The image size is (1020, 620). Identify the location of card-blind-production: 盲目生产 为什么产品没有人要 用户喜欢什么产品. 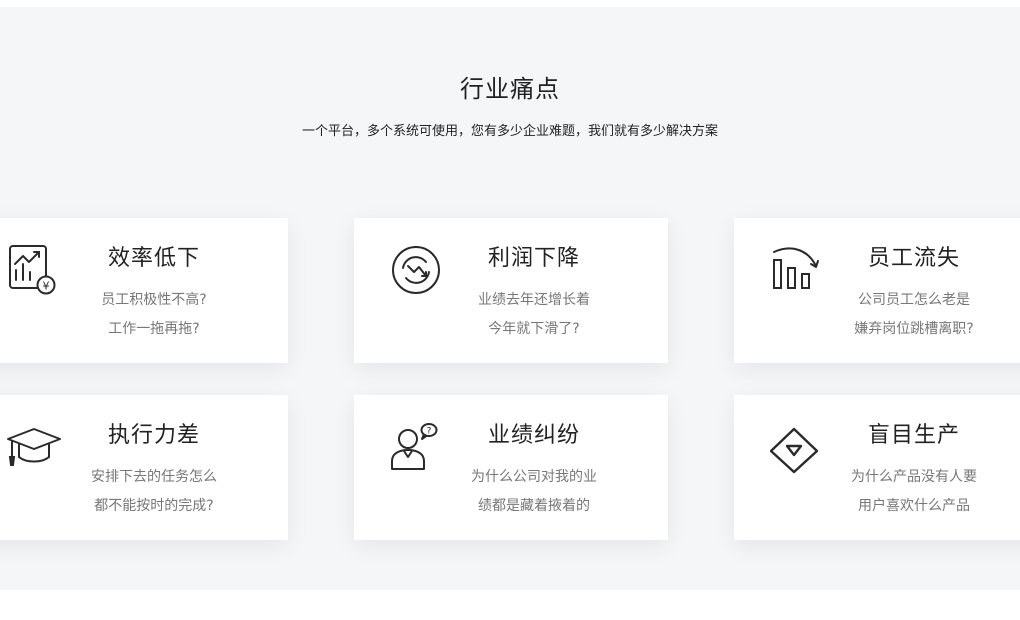
(877, 467).